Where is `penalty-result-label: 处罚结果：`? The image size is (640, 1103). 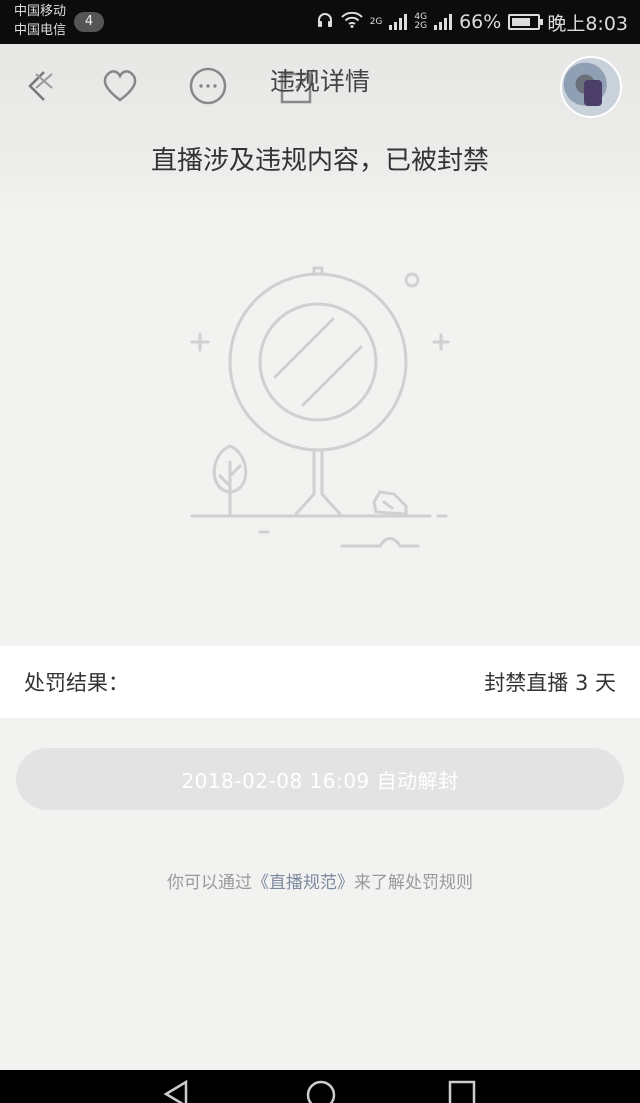
penalty-result-label: 处罚结果： is located at coordinates (76, 683).